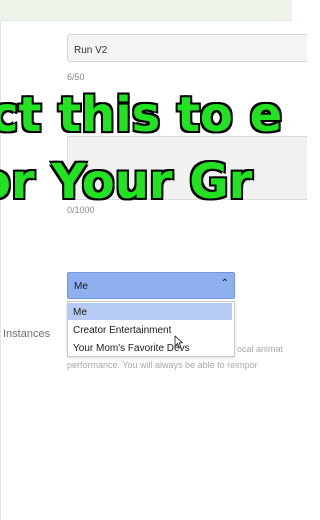  What do you see at coordinates (150, 311) in the screenshot?
I see `creator-option-me: Me` at bounding box center [150, 311].